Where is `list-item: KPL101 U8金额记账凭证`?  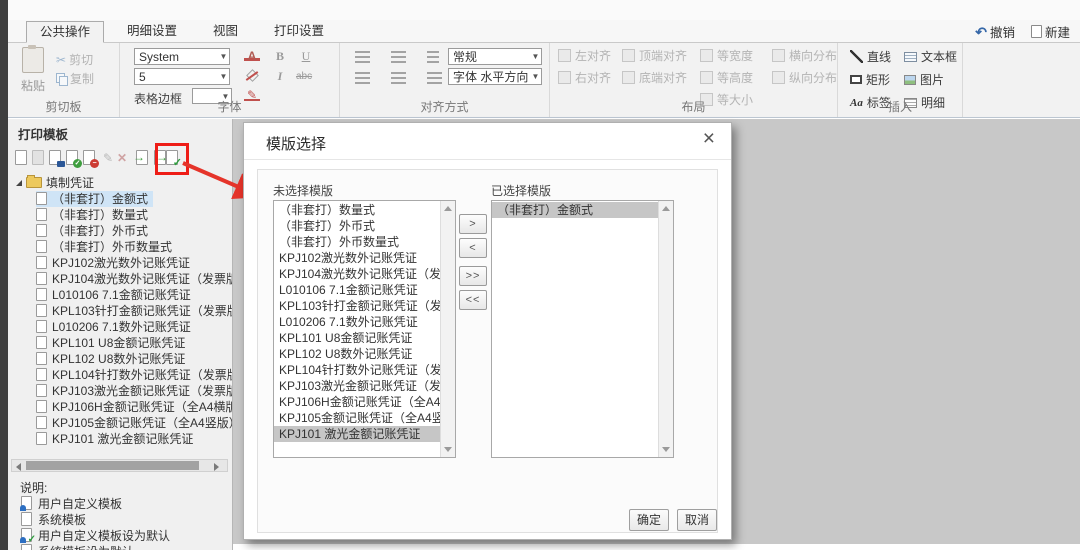 list-item: KPL101 U8金额记账凭证 is located at coordinates (357, 338).